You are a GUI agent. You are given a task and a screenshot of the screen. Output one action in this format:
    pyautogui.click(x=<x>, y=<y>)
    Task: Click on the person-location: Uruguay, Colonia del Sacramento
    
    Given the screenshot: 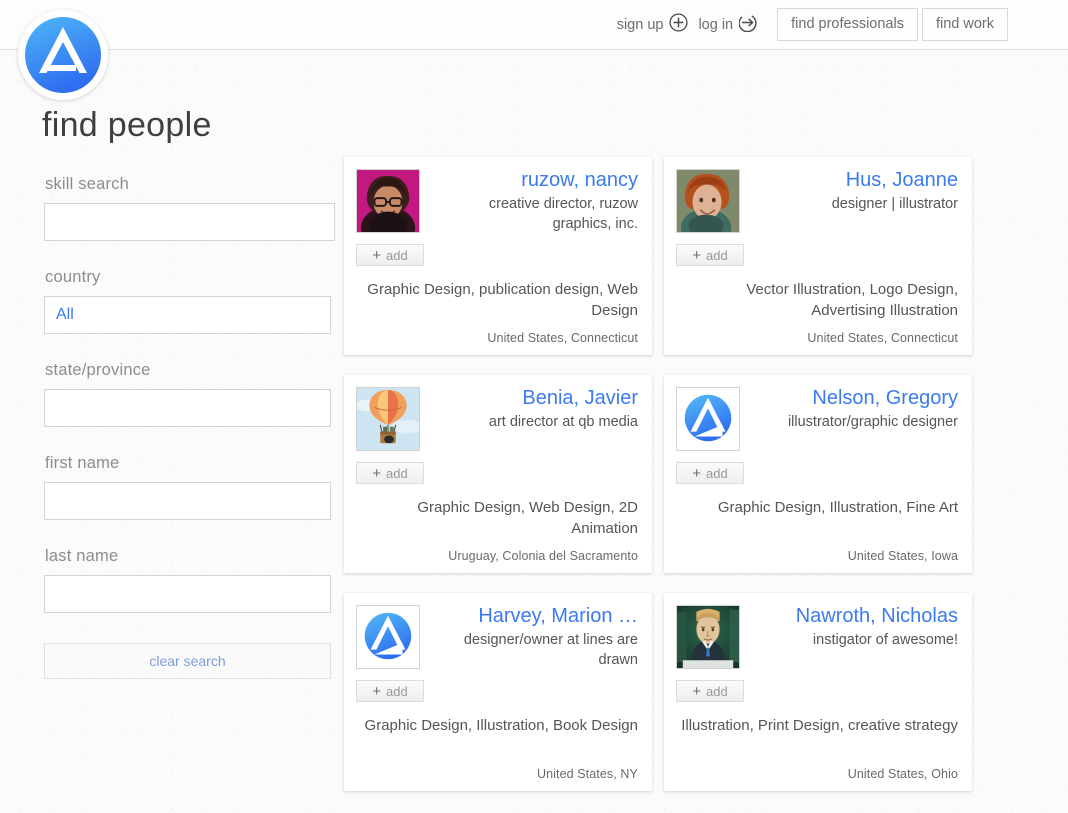 What is the action you would take?
    pyautogui.click(x=543, y=556)
    